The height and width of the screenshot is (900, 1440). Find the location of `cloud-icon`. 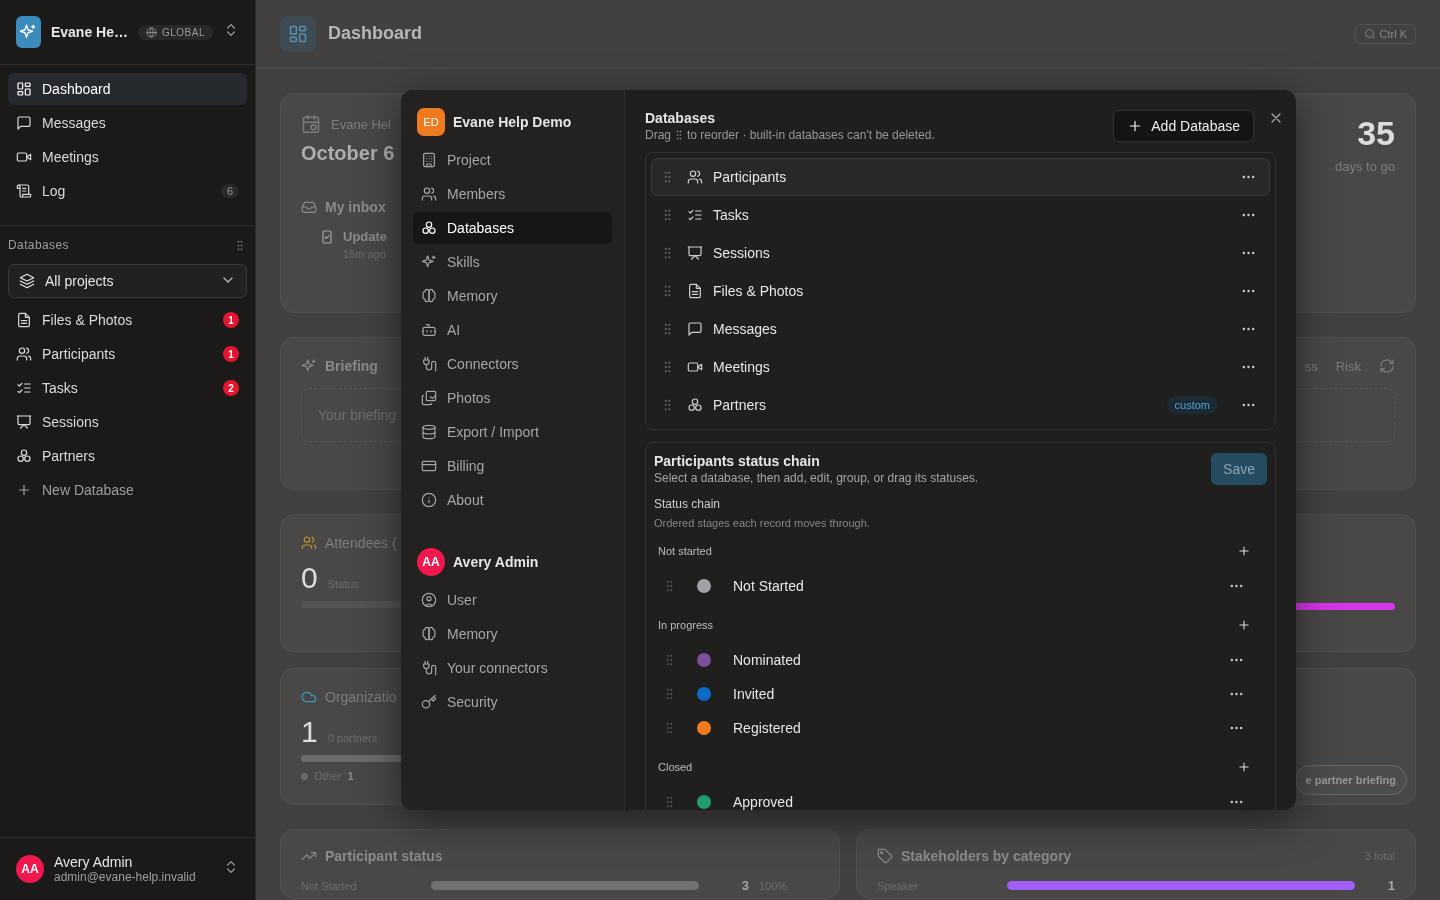

cloud-icon is located at coordinates (309, 697).